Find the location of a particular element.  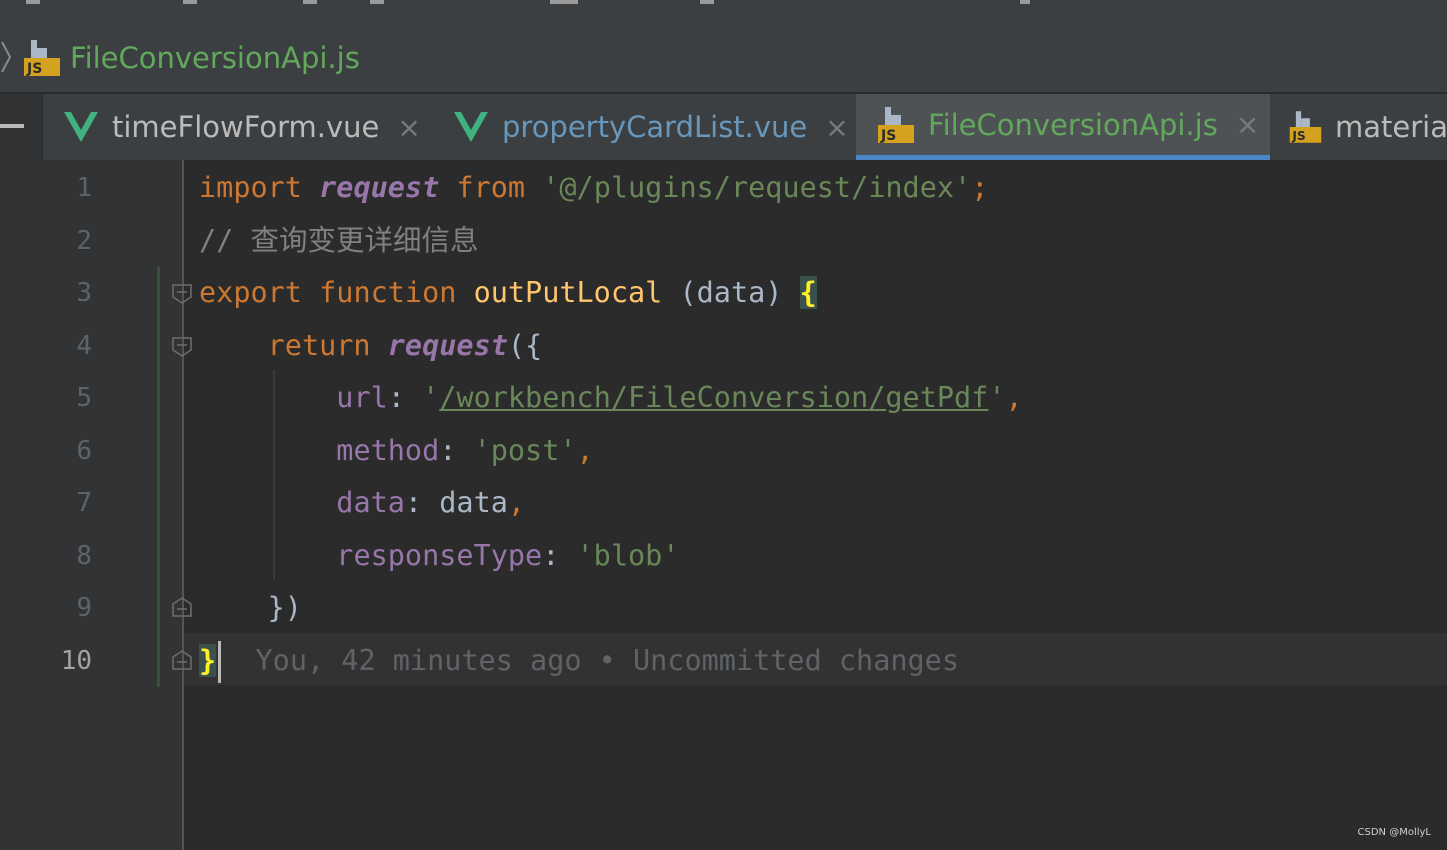

punctuation: }) is located at coordinates (284, 607).